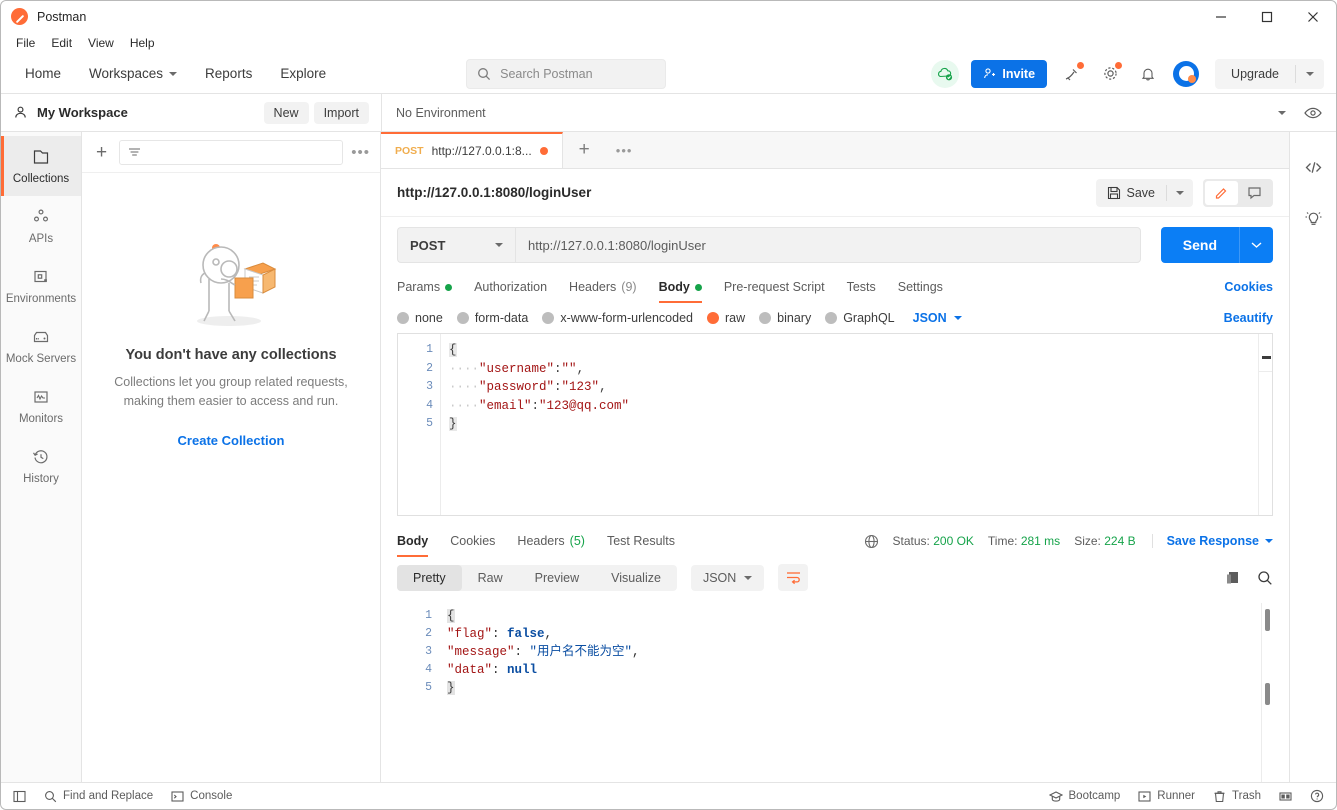 The image size is (1337, 810). What do you see at coordinates (551, 541) in the screenshot?
I see `response-tab-headers: Headers (5)` at bounding box center [551, 541].